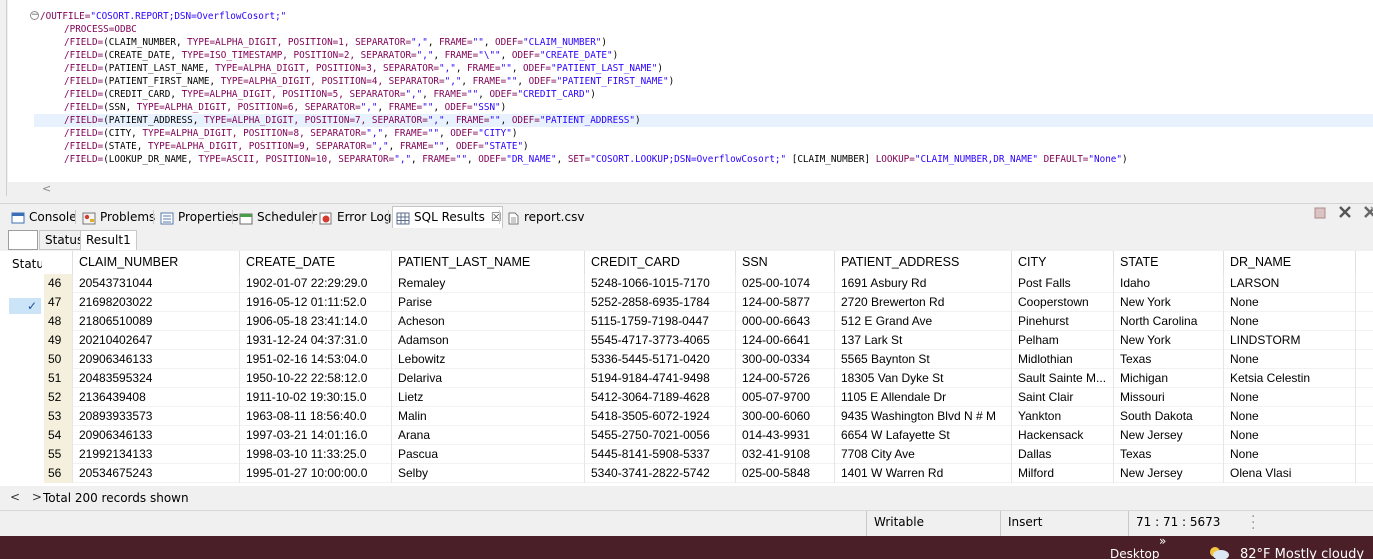 This screenshot has width=1373, height=559. Describe the element at coordinates (660, 473) in the screenshot. I see `table-cell: 5340-3741-2822-5742` at that location.